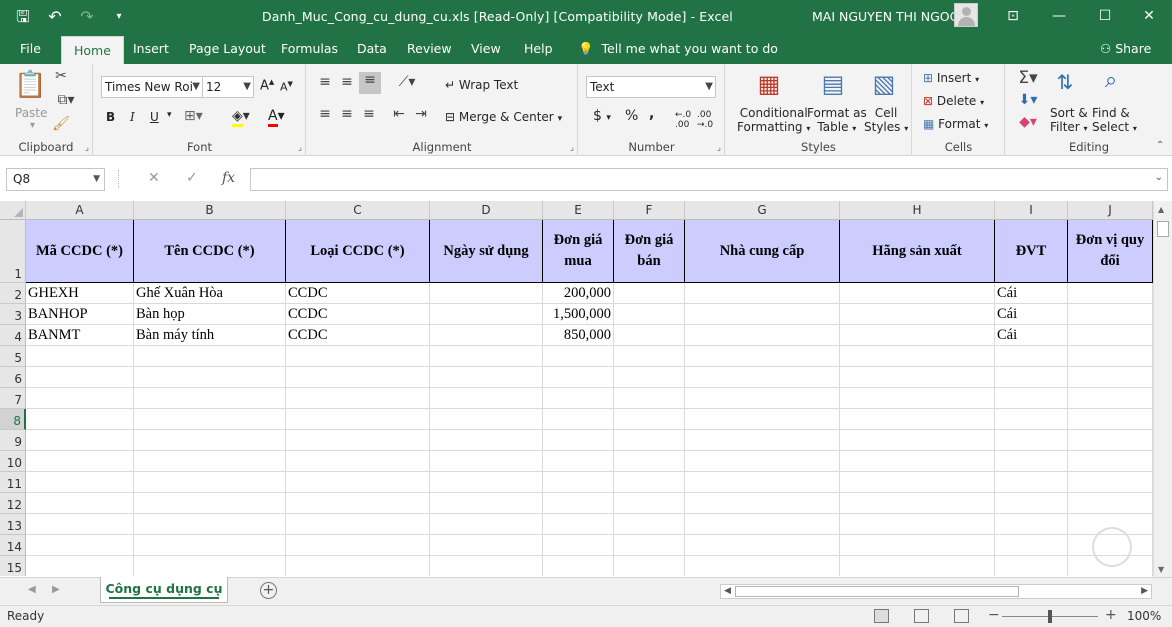 This screenshot has height=627, width=1172. What do you see at coordinates (80, 210) in the screenshot?
I see `column-header-a: A` at bounding box center [80, 210].